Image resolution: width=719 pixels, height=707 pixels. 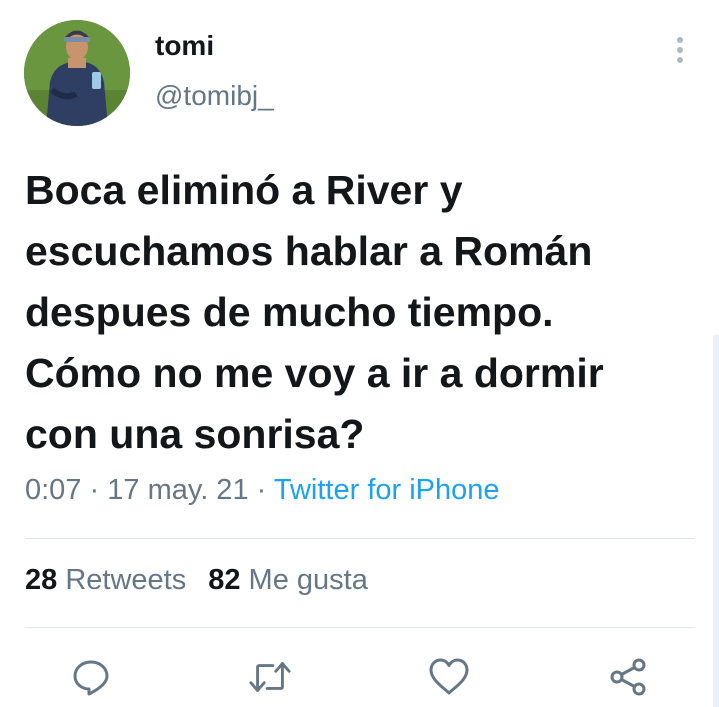 I want to click on likes-count: 82, so click(x=224, y=580).